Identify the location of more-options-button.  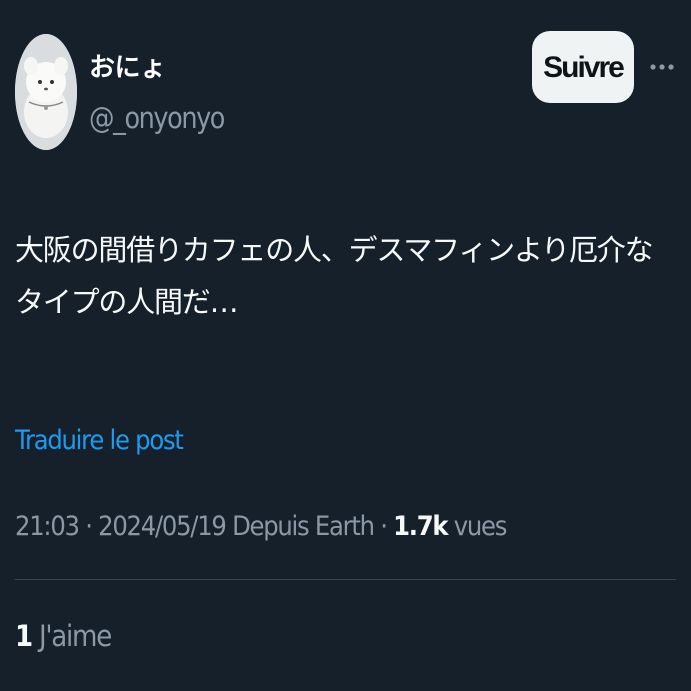
(662, 67).